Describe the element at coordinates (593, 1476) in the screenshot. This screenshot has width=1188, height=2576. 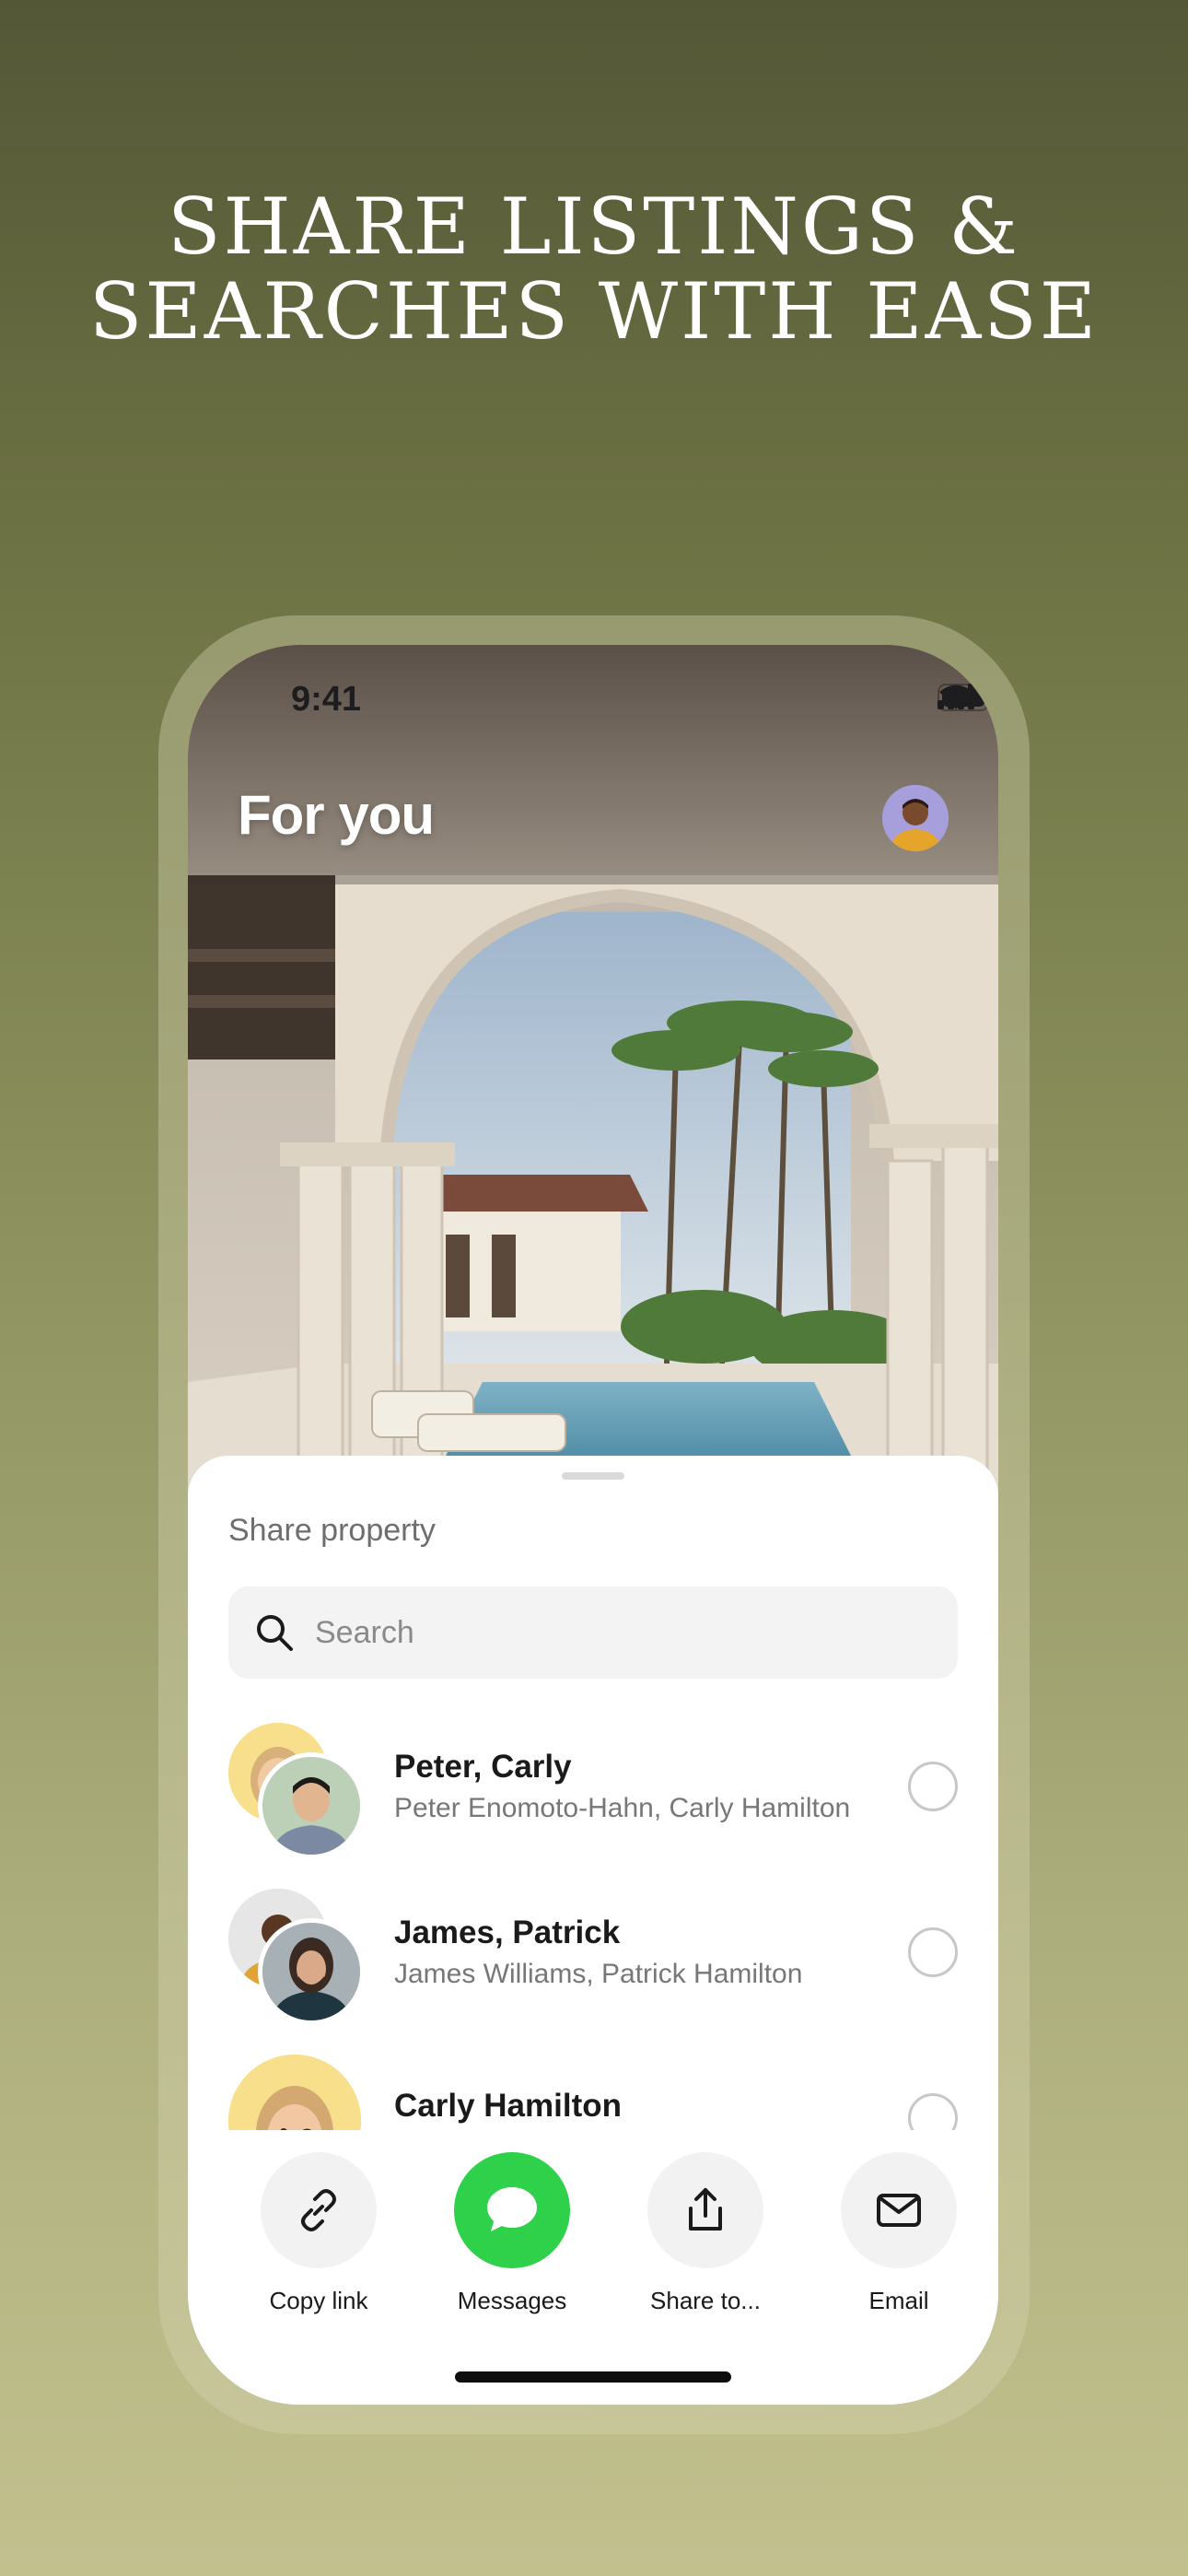
I see `sheet-grabber` at that location.